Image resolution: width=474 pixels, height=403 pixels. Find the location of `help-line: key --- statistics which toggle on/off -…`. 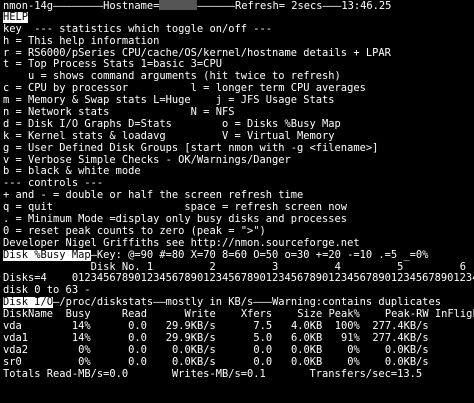

help-line: key --- statistics which toggle on/off -… is located at coordinates (137, 29).